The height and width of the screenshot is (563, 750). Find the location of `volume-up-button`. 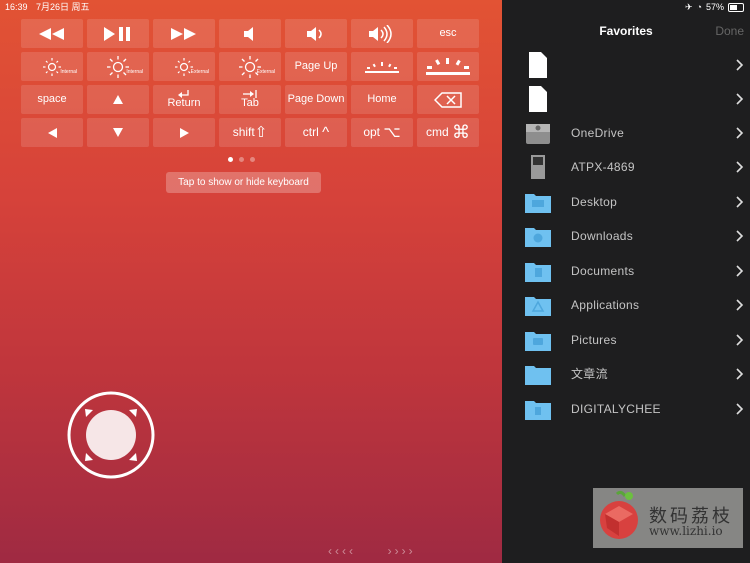

volume-up-button is located at coordinates (382, 33).